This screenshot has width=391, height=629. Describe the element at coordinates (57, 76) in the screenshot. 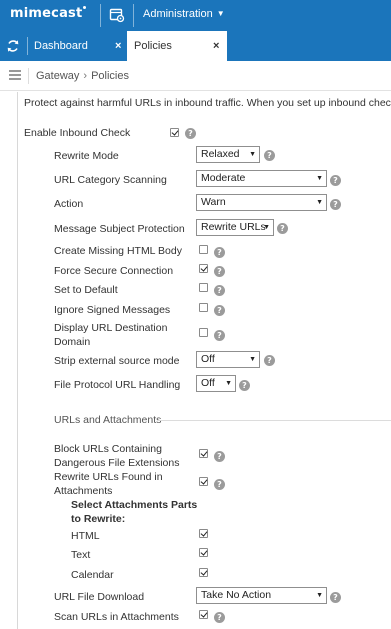

I see `breadcrumb-gateway: Gateway` at that location.